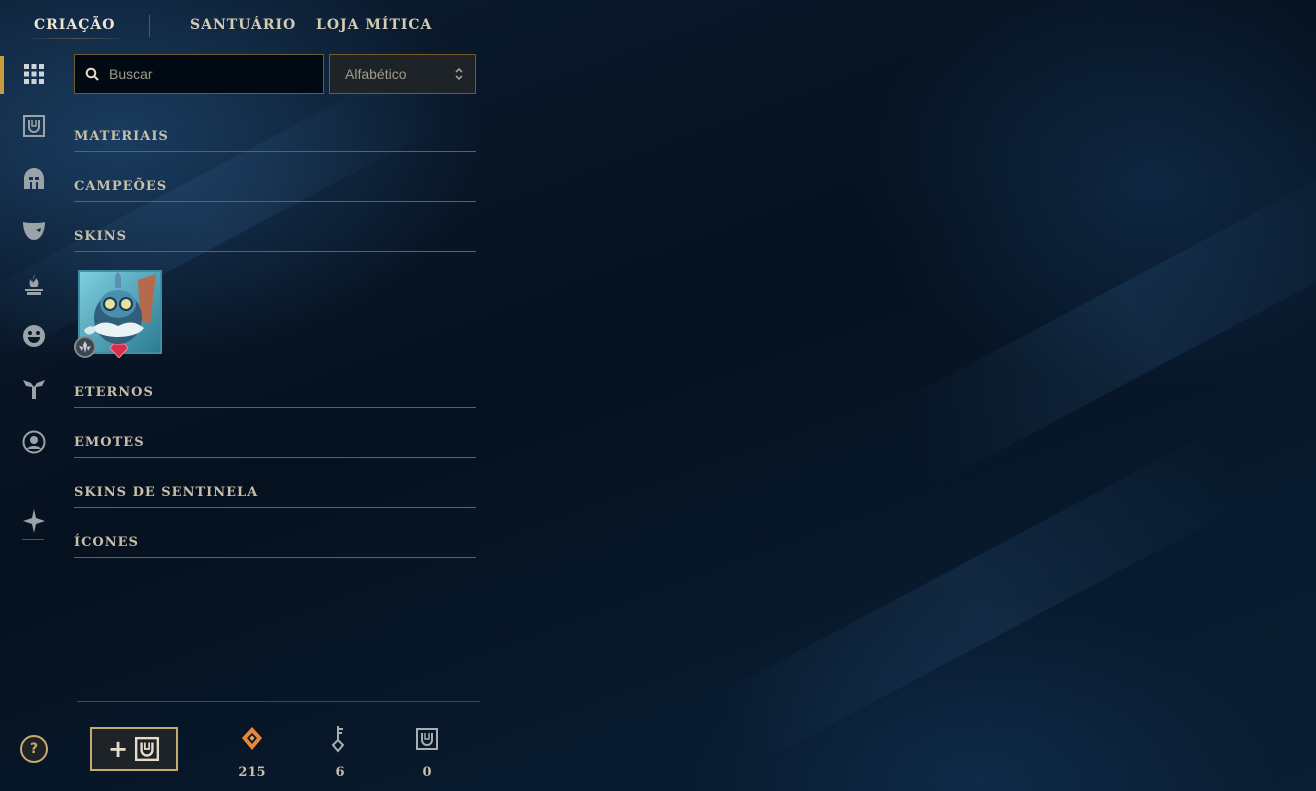  What do you see at coordinates (243, 25) in the screenshot?
I see `tab-santuario: SANTUÁRIO` at bounding box center [243, 25].